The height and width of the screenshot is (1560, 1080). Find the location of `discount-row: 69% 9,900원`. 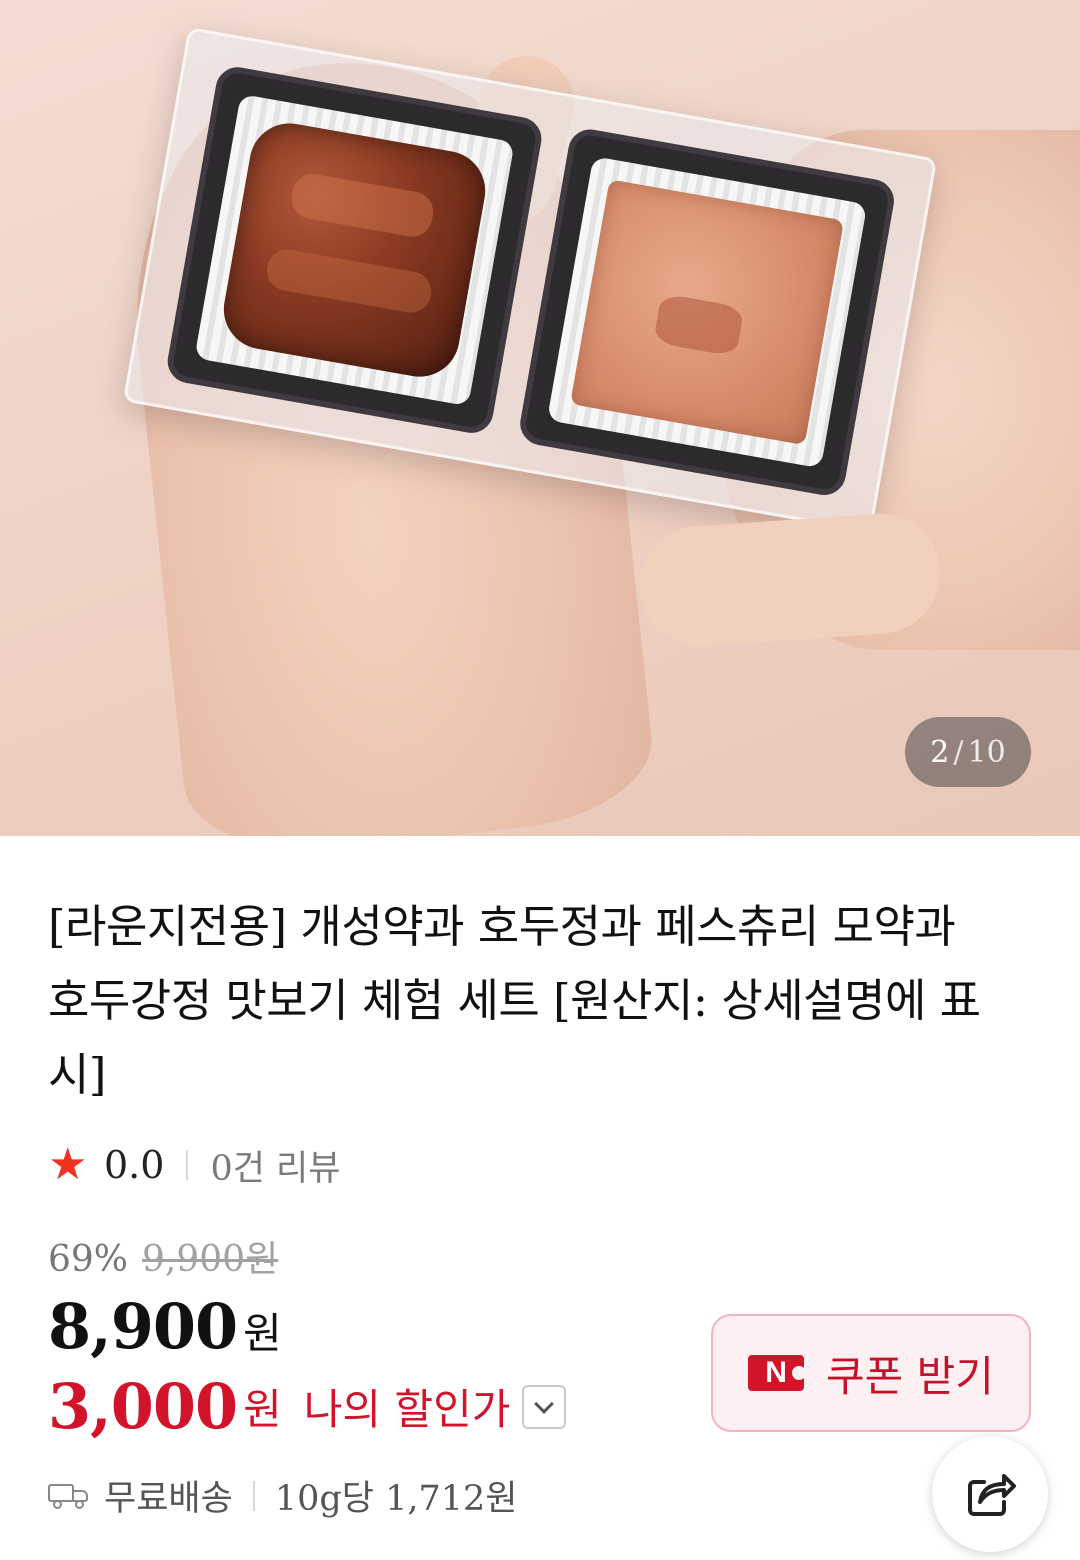

discount-row: 69% 9,900원 is located at coordinates (163, 1256).